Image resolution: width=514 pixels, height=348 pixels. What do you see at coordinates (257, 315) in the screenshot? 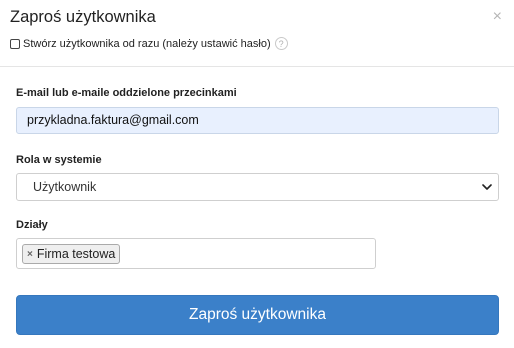
I see `invite-user-button: Zaproś użytkownika` at bounding box center [257, 315].